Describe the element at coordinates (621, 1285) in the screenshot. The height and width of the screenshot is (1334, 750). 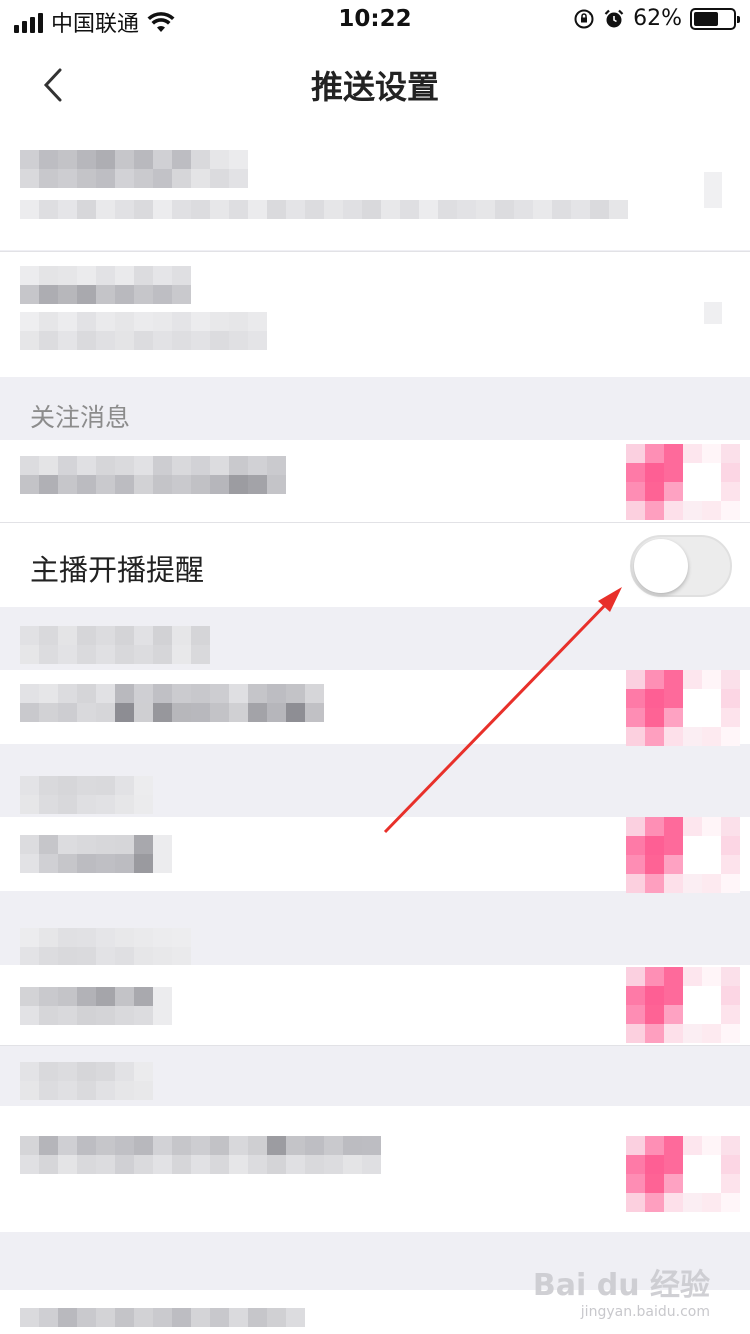
I see `watermark-brand: Bai du 经验` at that location.